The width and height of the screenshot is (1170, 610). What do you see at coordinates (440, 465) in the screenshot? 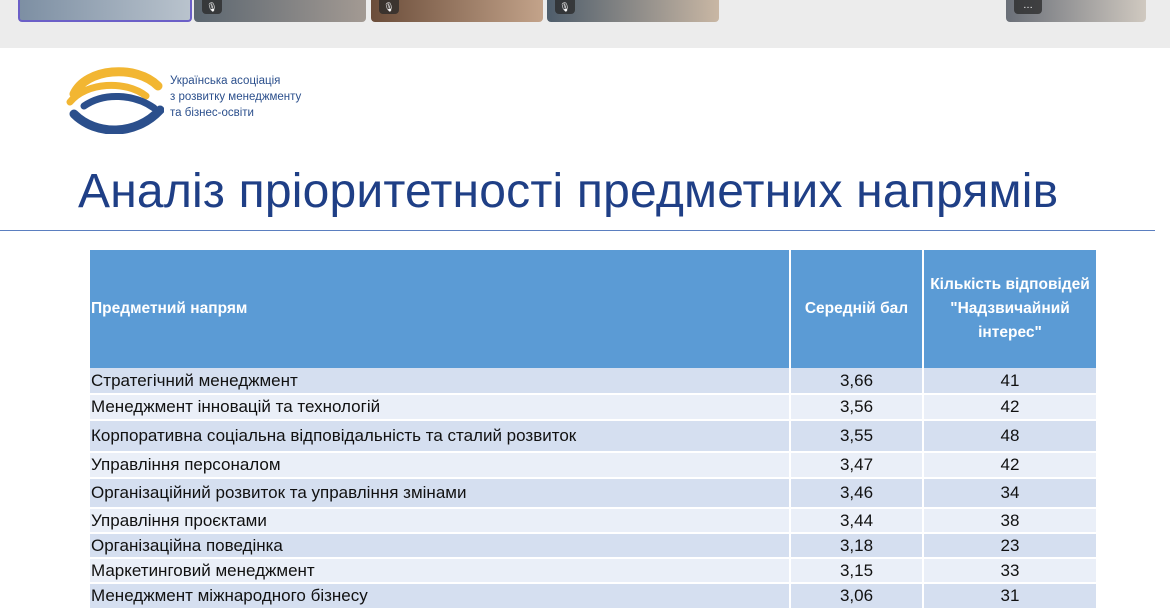
I see `cell-direction: Управління персоналом` at bounding box center [440, 465].